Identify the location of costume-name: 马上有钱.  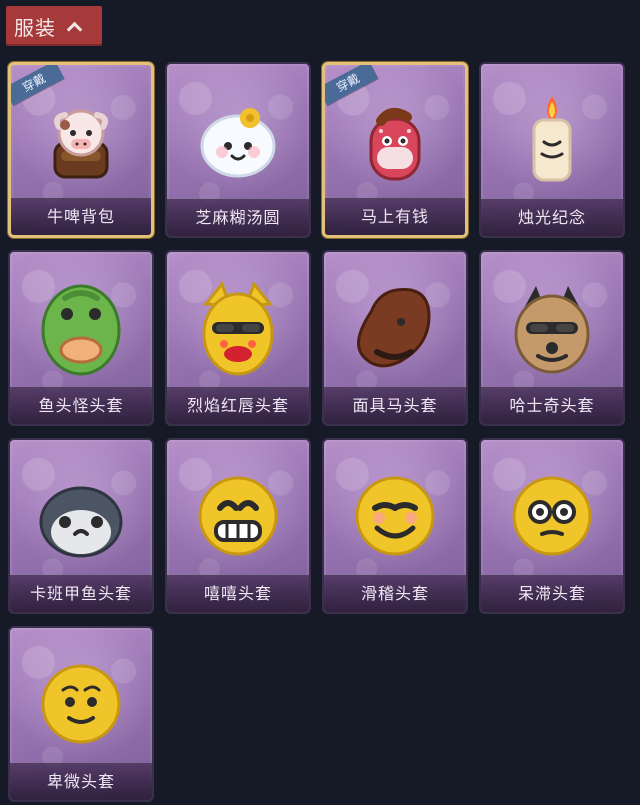
(395, 216).